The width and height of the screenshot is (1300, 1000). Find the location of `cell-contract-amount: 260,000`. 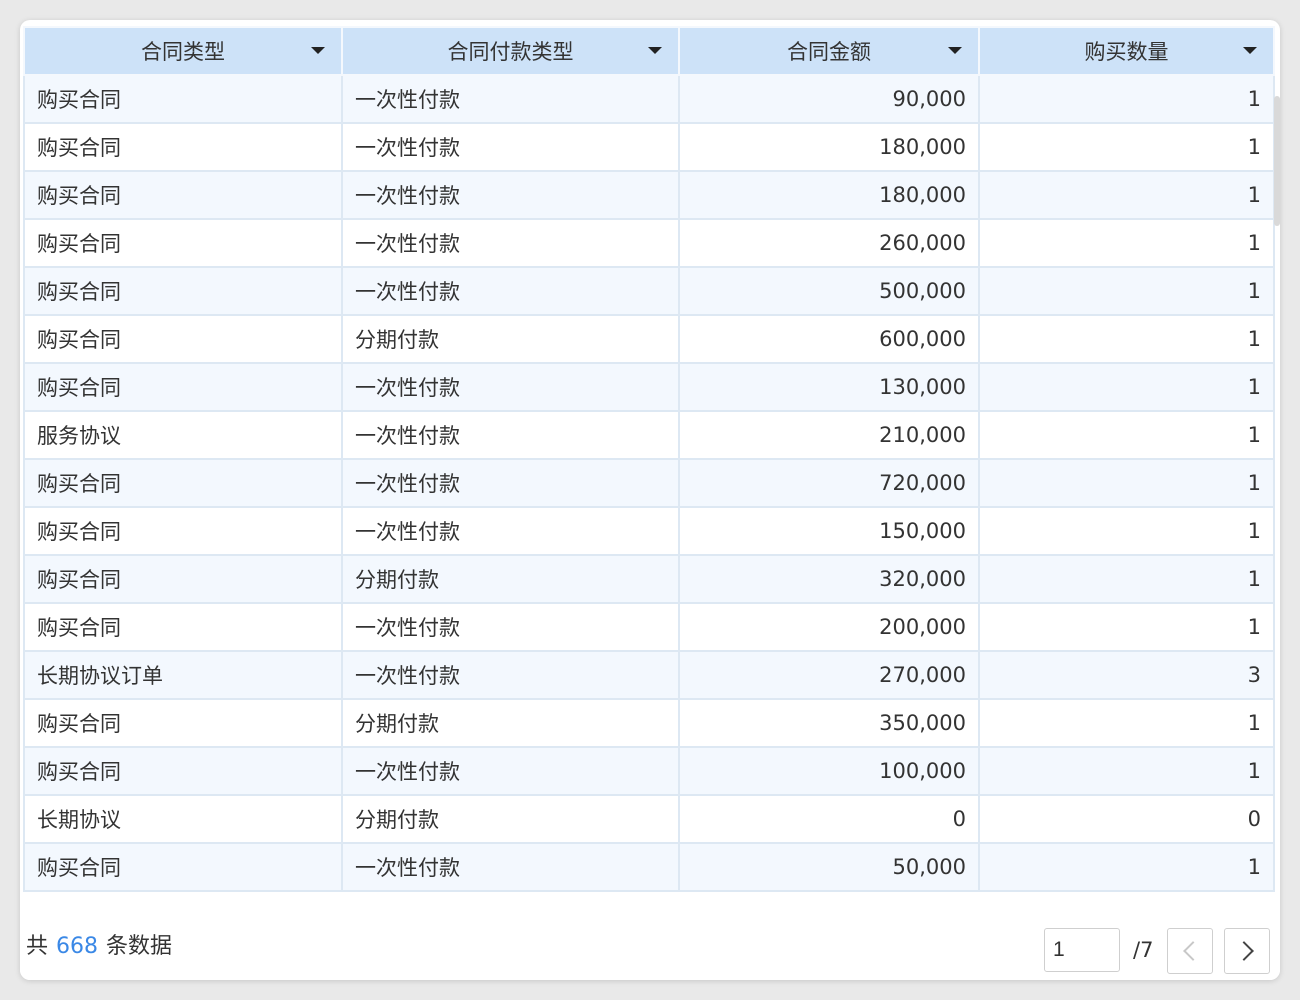

cell-contract-amount: 260,000 is located at coordinates (829, 243).